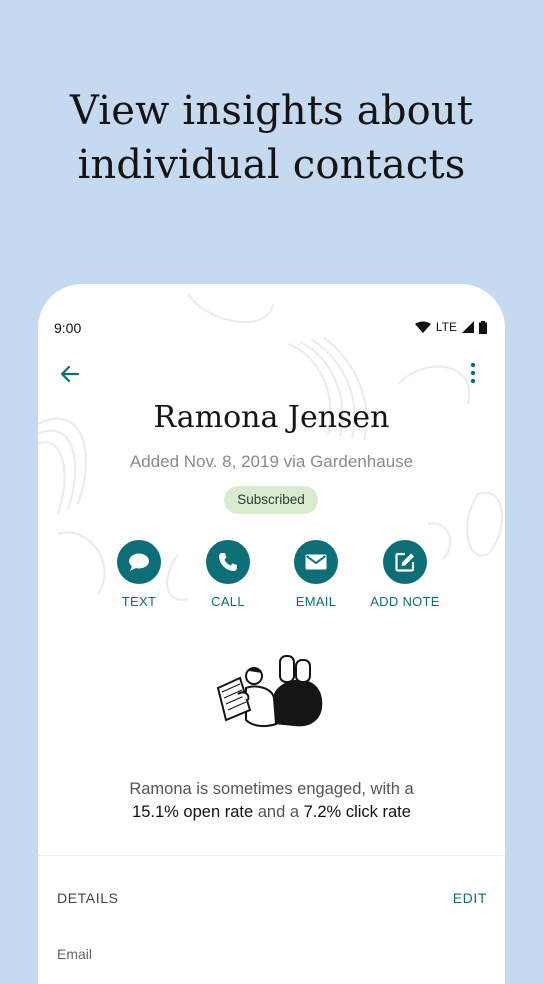 The width and height of the screenshot is (543, 984). I want to click on edit-details-button: EDIT, so click(470, 898).